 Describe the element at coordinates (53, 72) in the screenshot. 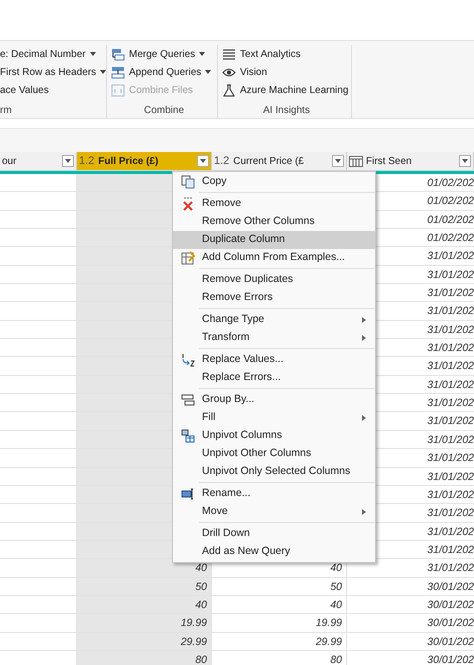

I see `ribbon-button: First Row as Headers` at that location.